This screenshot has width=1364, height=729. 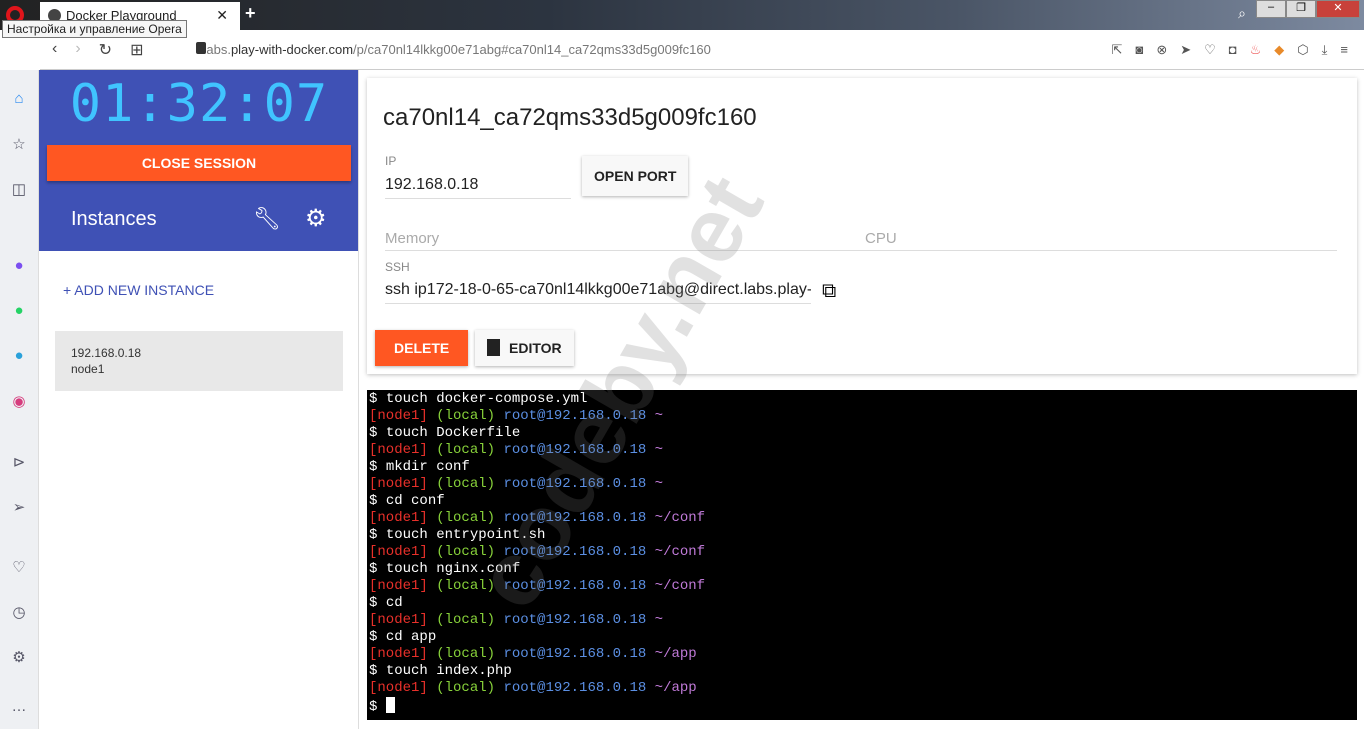 I want to click on history-icon: ◷, so click(x=19, y=613).